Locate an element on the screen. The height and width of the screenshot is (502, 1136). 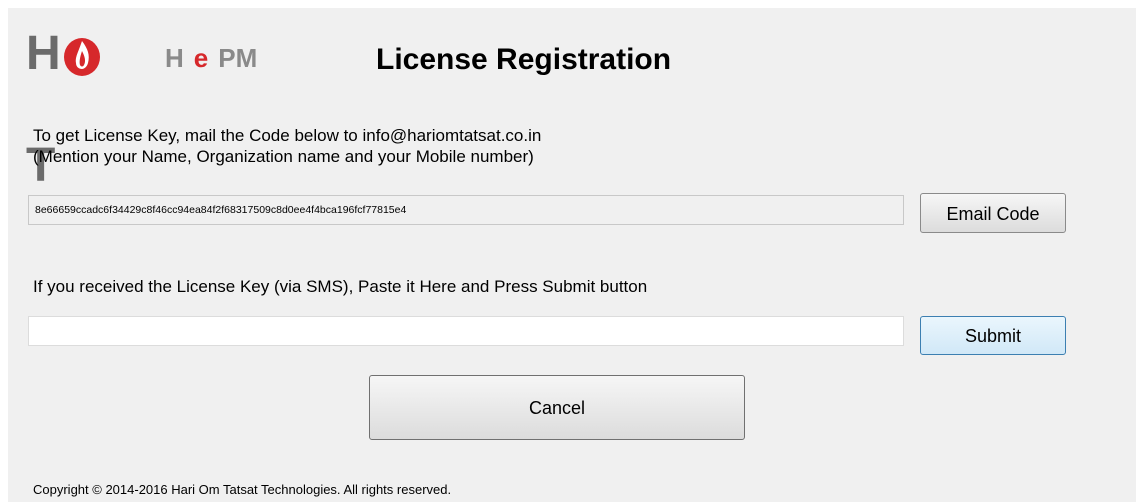
license-key-input is located at coordinates (466, 331).